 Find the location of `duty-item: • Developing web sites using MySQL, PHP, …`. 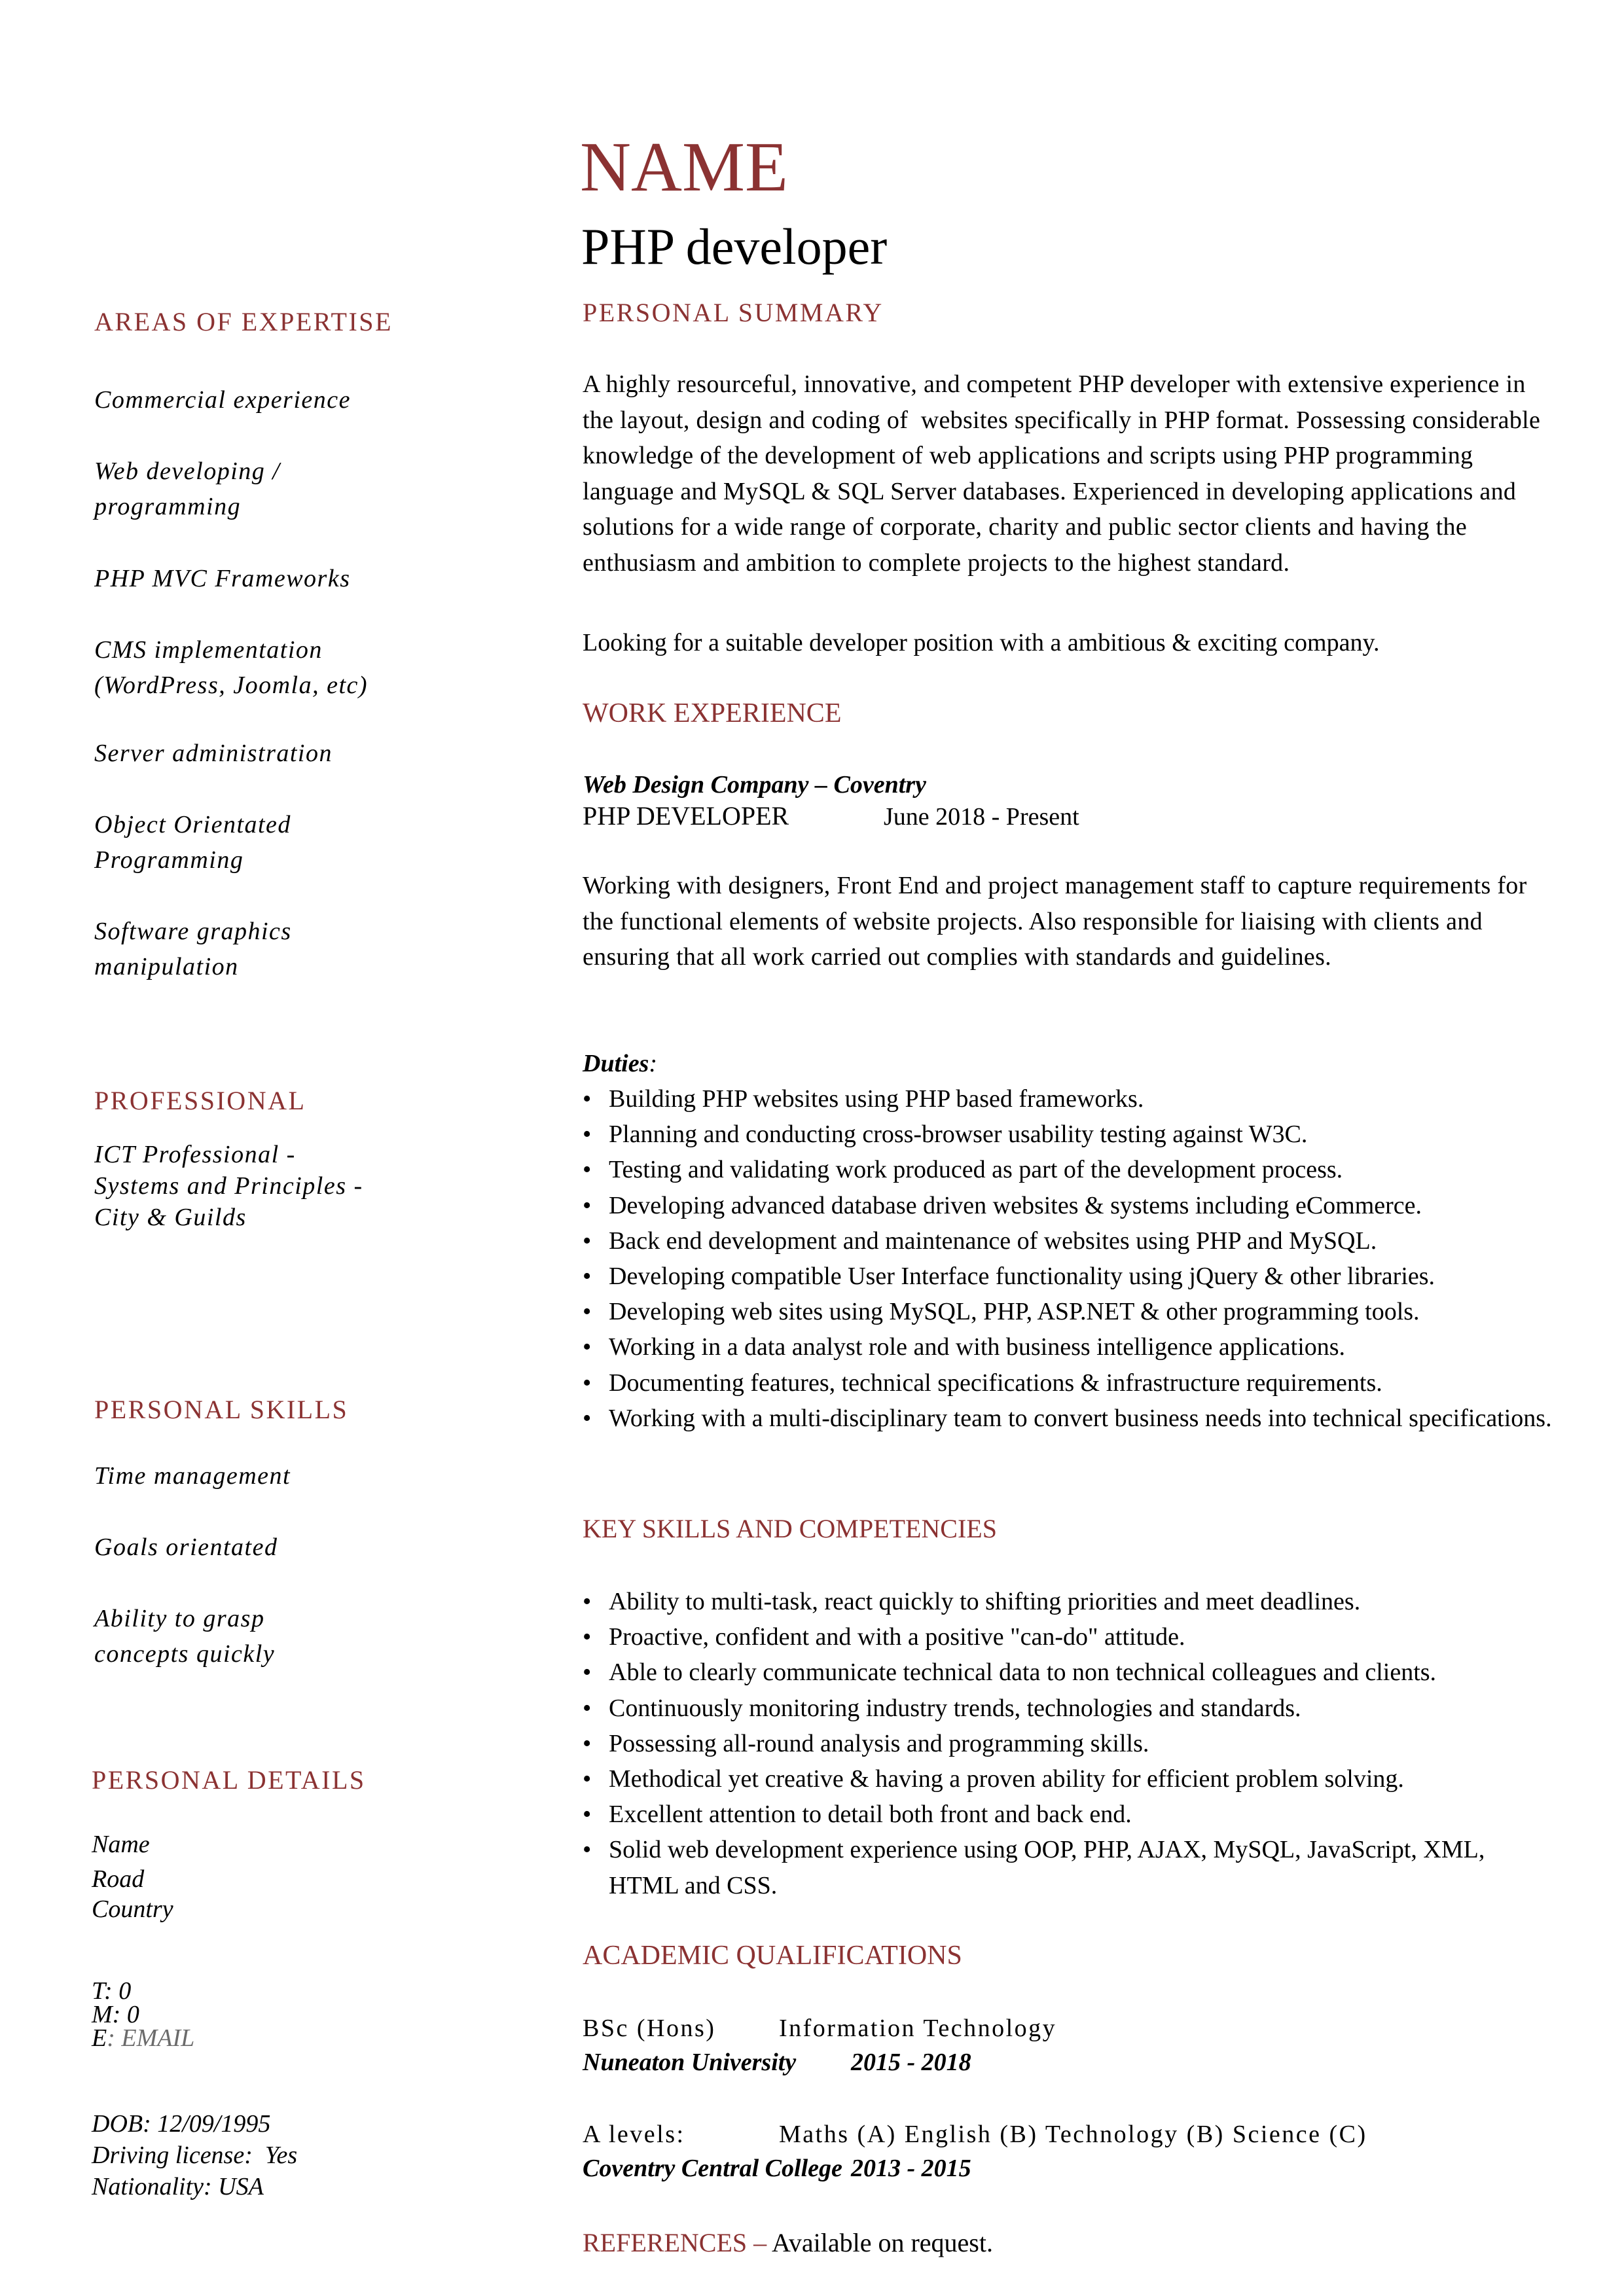

duty-item: • Developing web sites using MySQL, PHP, … is located at coordinates (1070, 1311).